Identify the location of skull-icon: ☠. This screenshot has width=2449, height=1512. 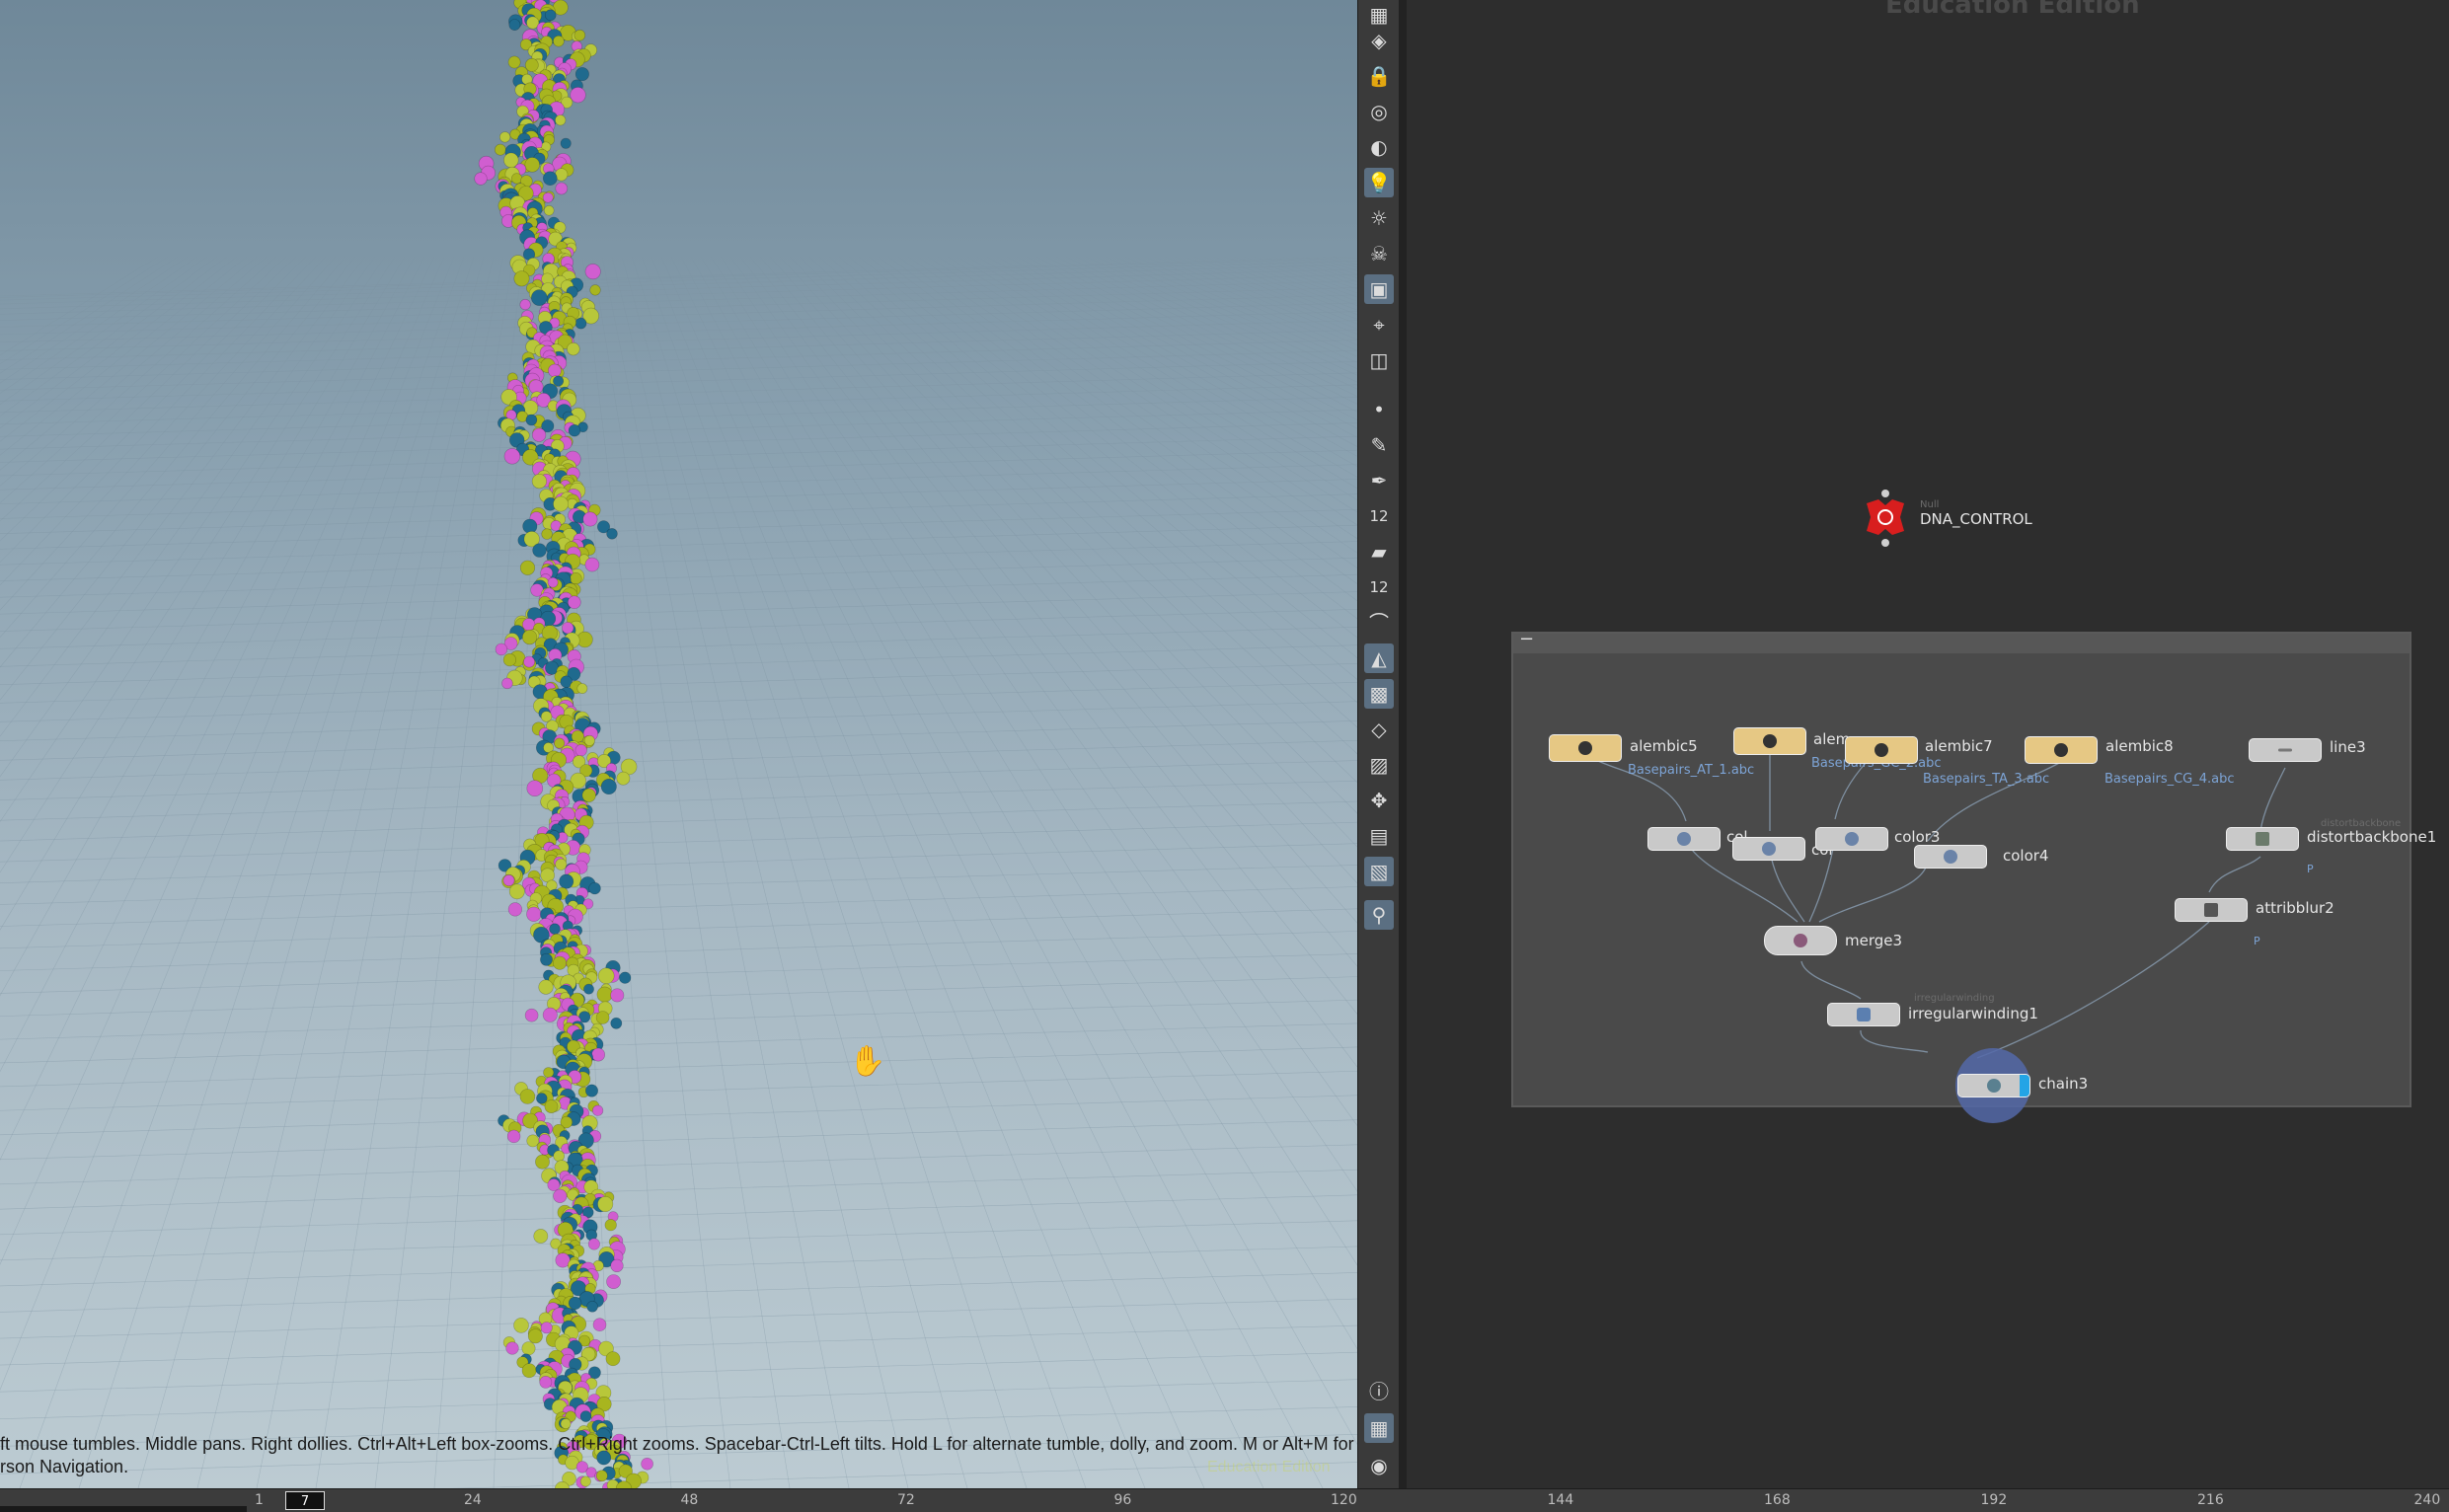
(1379, 254).